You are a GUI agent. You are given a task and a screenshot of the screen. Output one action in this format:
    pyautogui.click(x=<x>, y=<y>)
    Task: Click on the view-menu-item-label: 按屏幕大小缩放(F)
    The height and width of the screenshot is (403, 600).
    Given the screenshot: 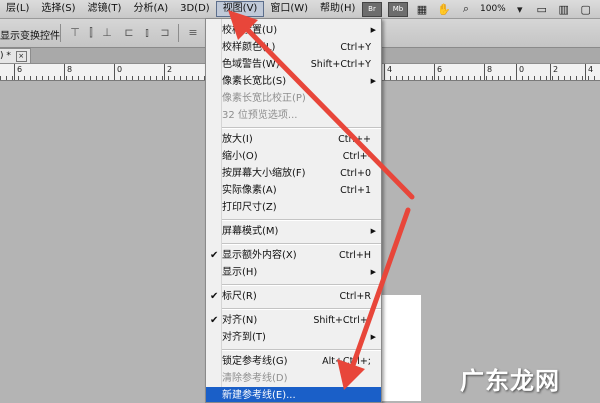 What is the action you would take?
    pyautogui.click(x=264, y=173)
    